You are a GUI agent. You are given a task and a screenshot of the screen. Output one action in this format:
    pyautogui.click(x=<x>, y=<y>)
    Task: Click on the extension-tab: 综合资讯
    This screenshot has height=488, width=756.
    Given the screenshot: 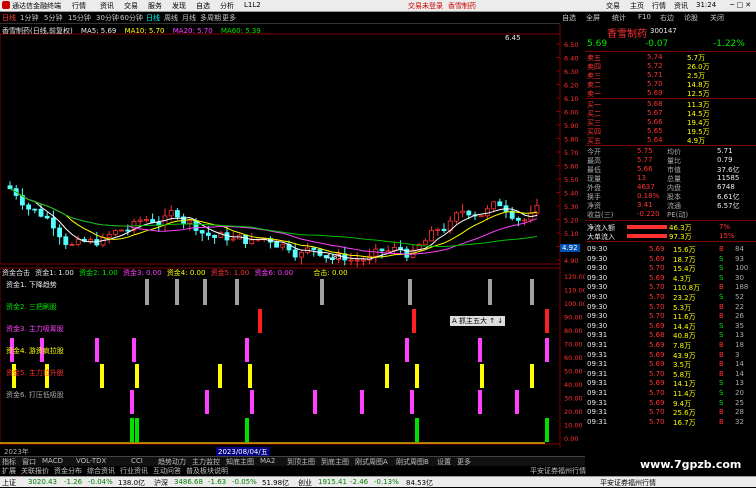 What is the action you would take?
    pyautogui.click(x=101, y=471)
    